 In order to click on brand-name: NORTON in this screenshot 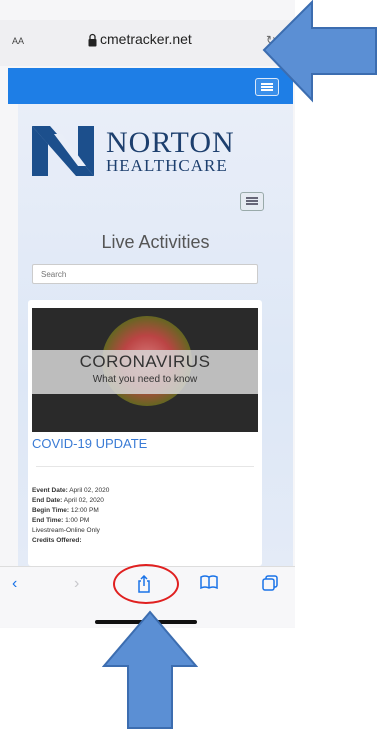, I will do `click(170, 142)`.